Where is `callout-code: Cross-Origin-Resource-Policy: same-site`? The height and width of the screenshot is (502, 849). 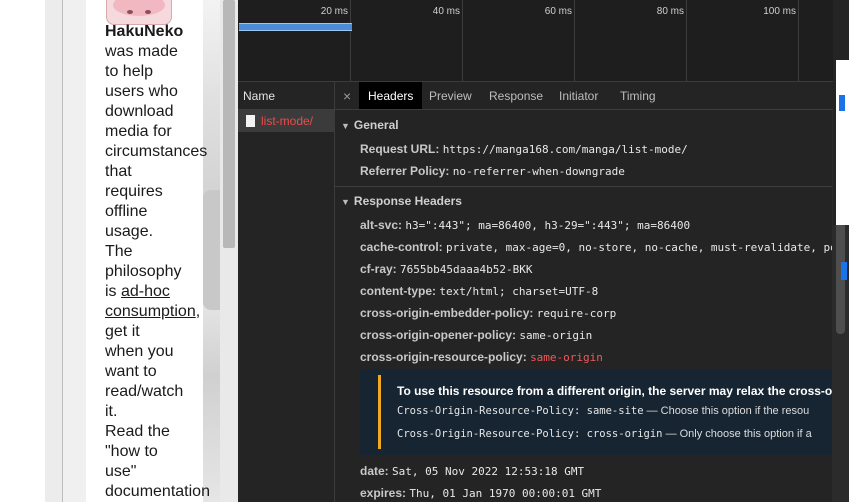
callout-code: Cross-Origin-Resource-Policy: same-site is located at coordinates (520, 411).